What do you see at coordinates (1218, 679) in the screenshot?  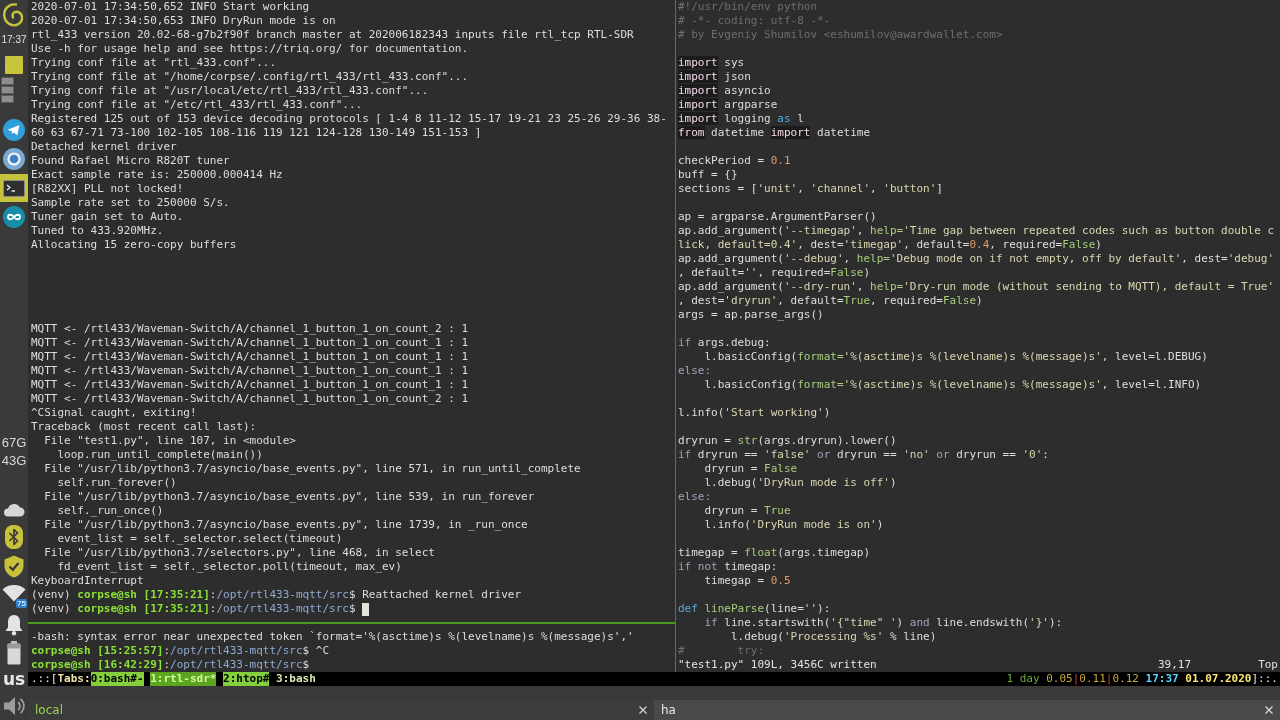 I see `date-text: 01.07.2020` at bounding box center [1218, 679].